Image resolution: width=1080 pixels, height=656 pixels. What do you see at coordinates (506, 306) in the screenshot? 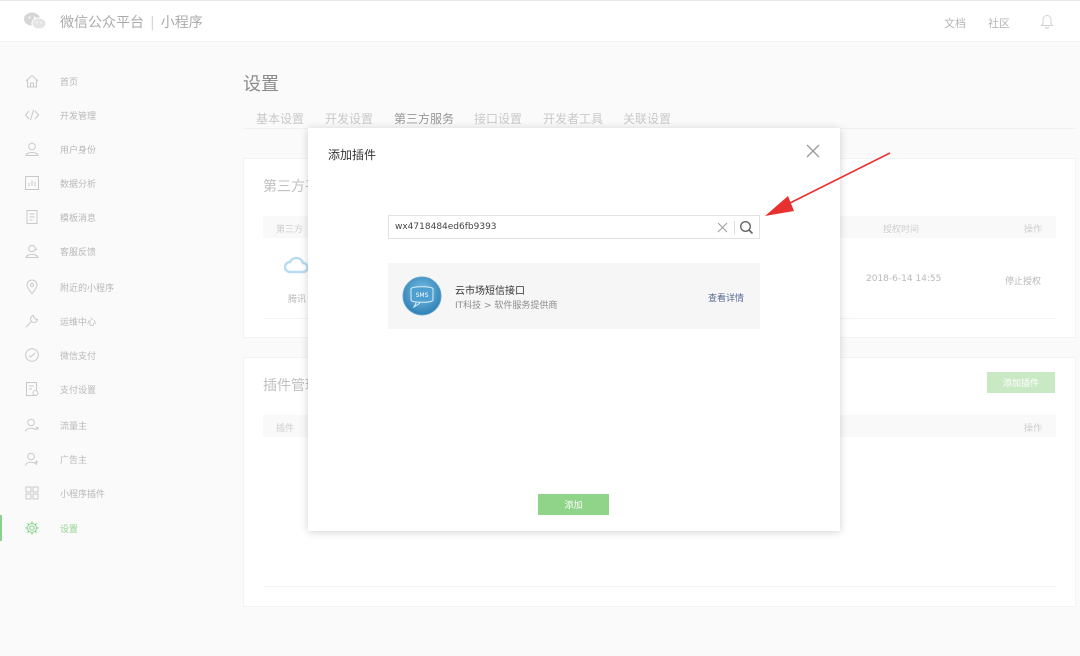
I see `plugin-category: IT科技 > 软件服务提供商` at bounding box center [506, 306].